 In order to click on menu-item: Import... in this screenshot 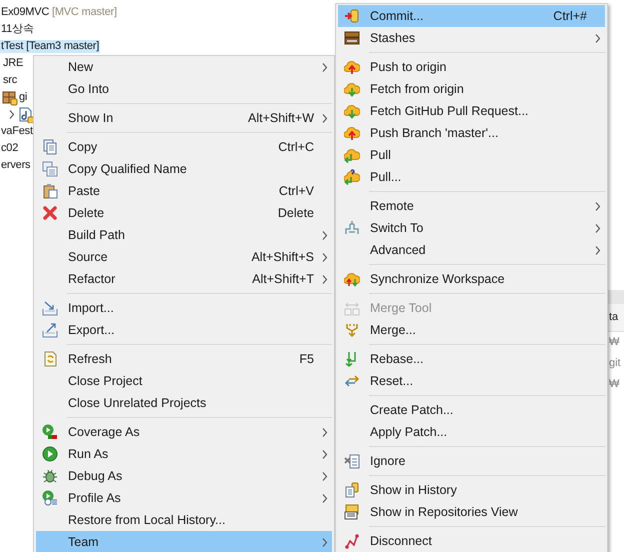, I will do `click(184, 308)`.